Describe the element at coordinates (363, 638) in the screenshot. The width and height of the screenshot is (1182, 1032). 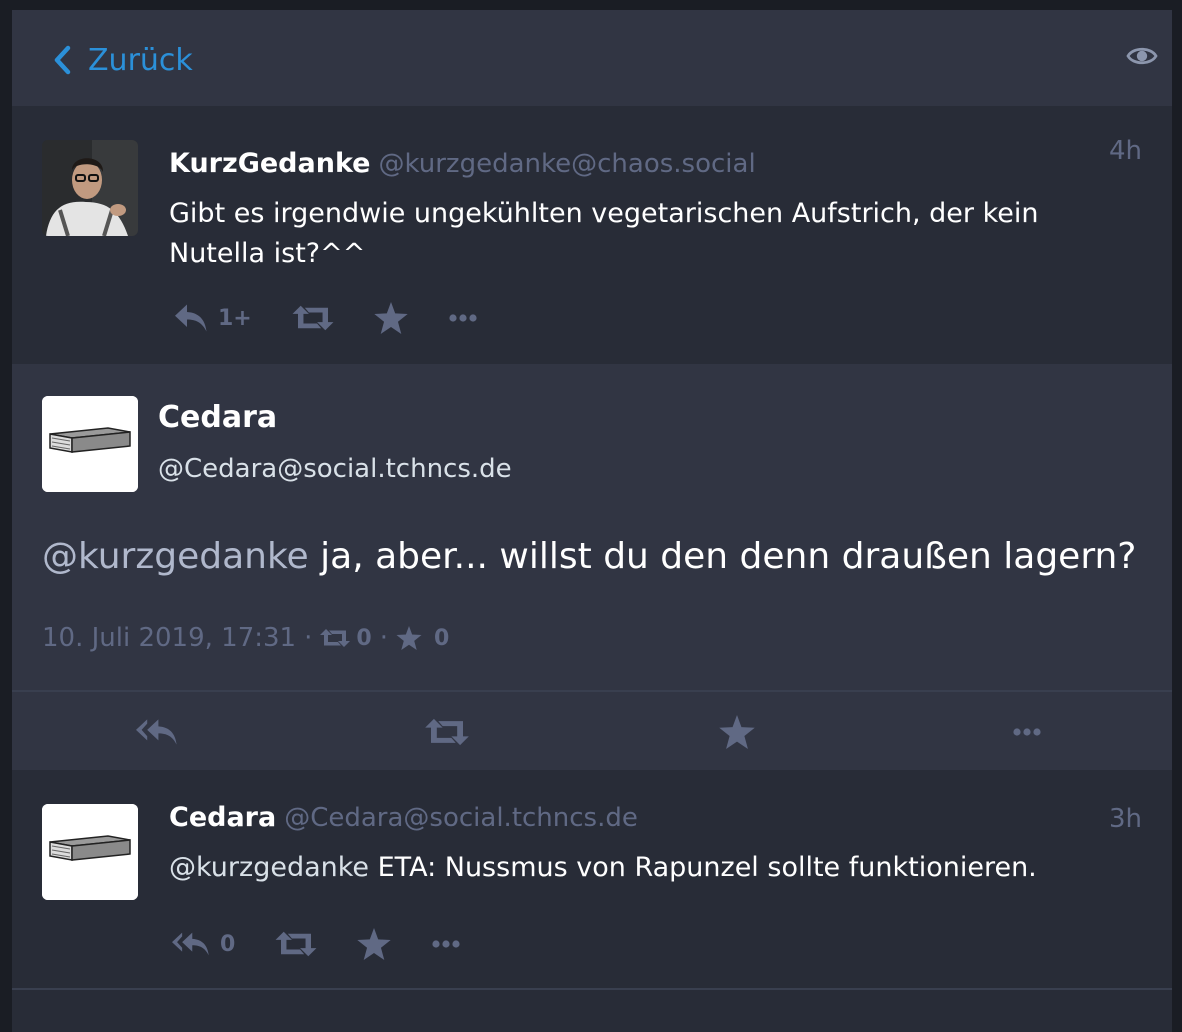
I see `boost-count: 0` at that location.